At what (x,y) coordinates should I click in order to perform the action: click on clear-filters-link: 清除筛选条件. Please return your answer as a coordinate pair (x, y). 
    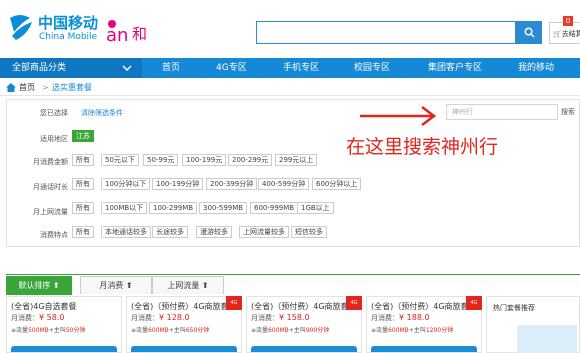
    Looking at the image, I should click on (102, 113).